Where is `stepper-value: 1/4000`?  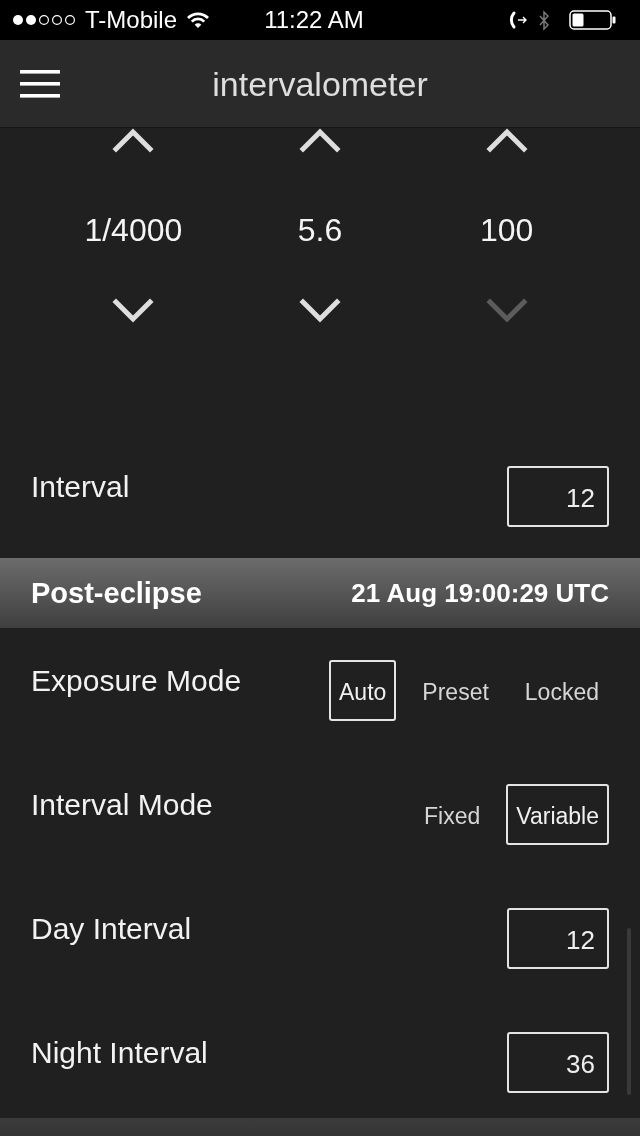
stepper-value: 1/4000 is located at coordinates (133, 230).